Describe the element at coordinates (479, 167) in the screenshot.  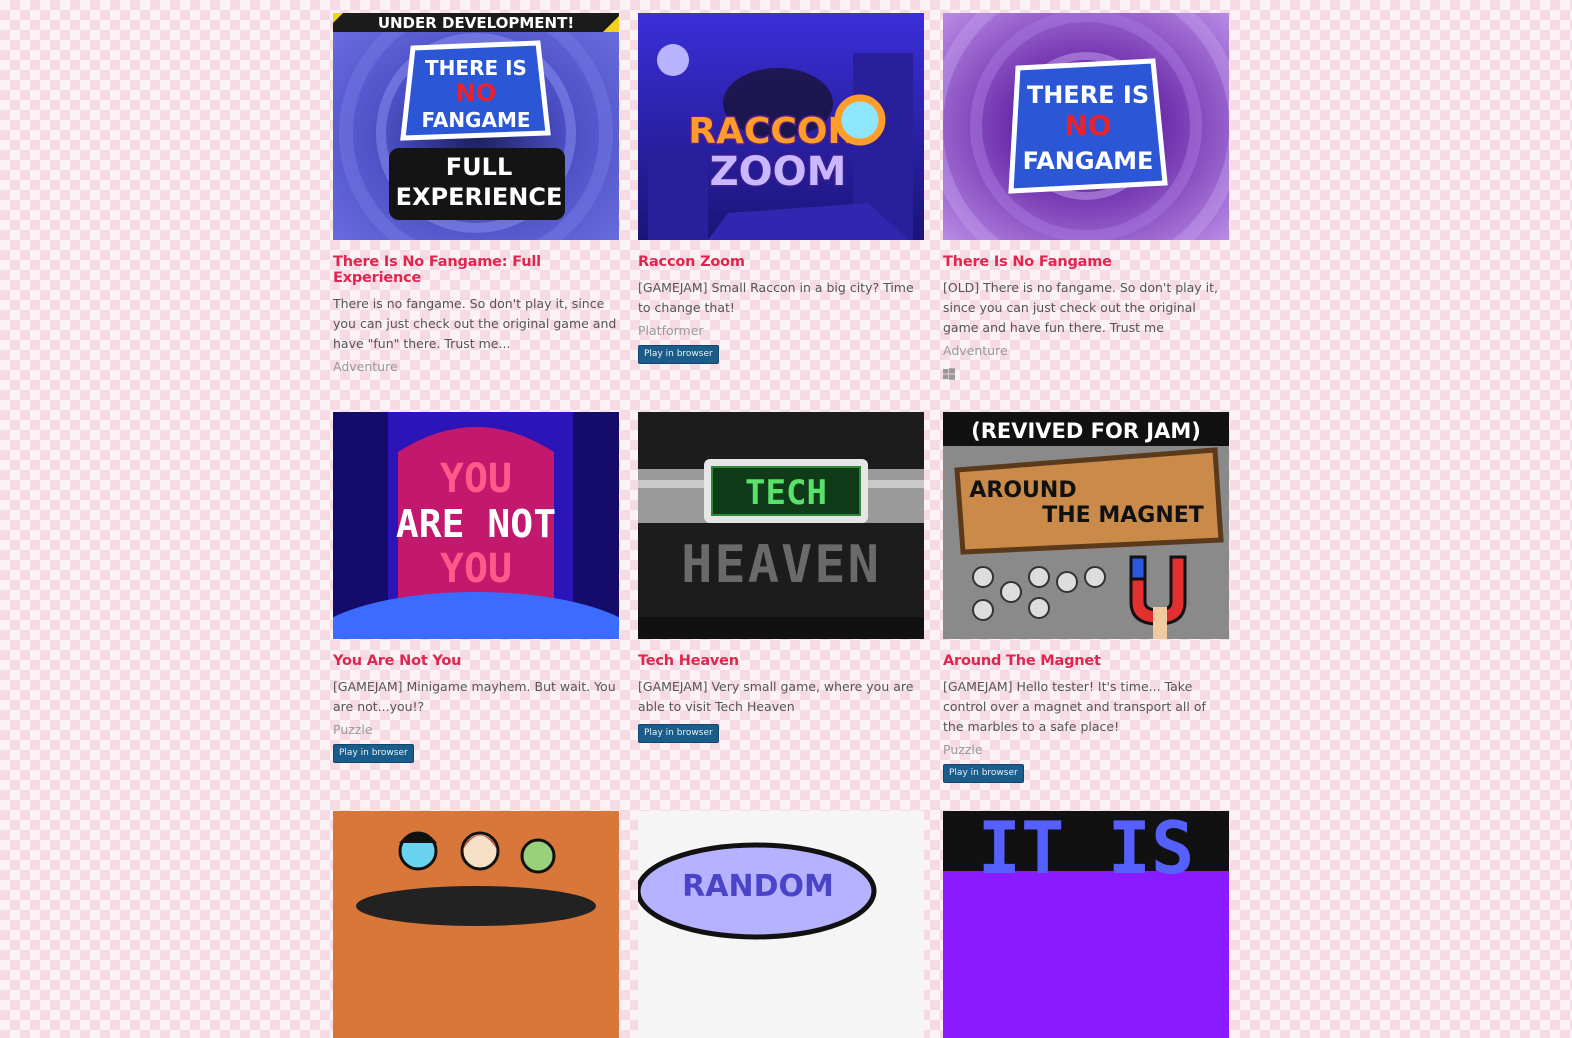
I see `svg-text: FULL` at that location.